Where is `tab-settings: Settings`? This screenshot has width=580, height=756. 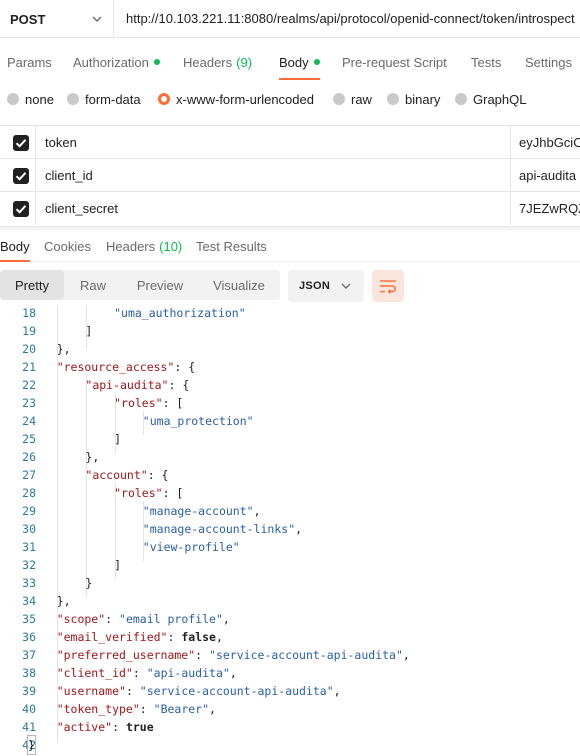
tab-settings: Settings is located at coordinates (548, 62).